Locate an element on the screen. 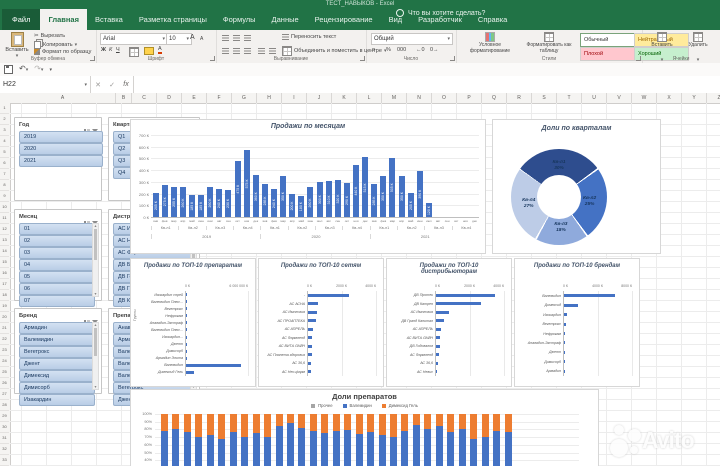 Image resolution: width=720 pixels, height=466 pixels. tab-Разметка страницы: Разметка страницы is located at coordinates (173, 19).